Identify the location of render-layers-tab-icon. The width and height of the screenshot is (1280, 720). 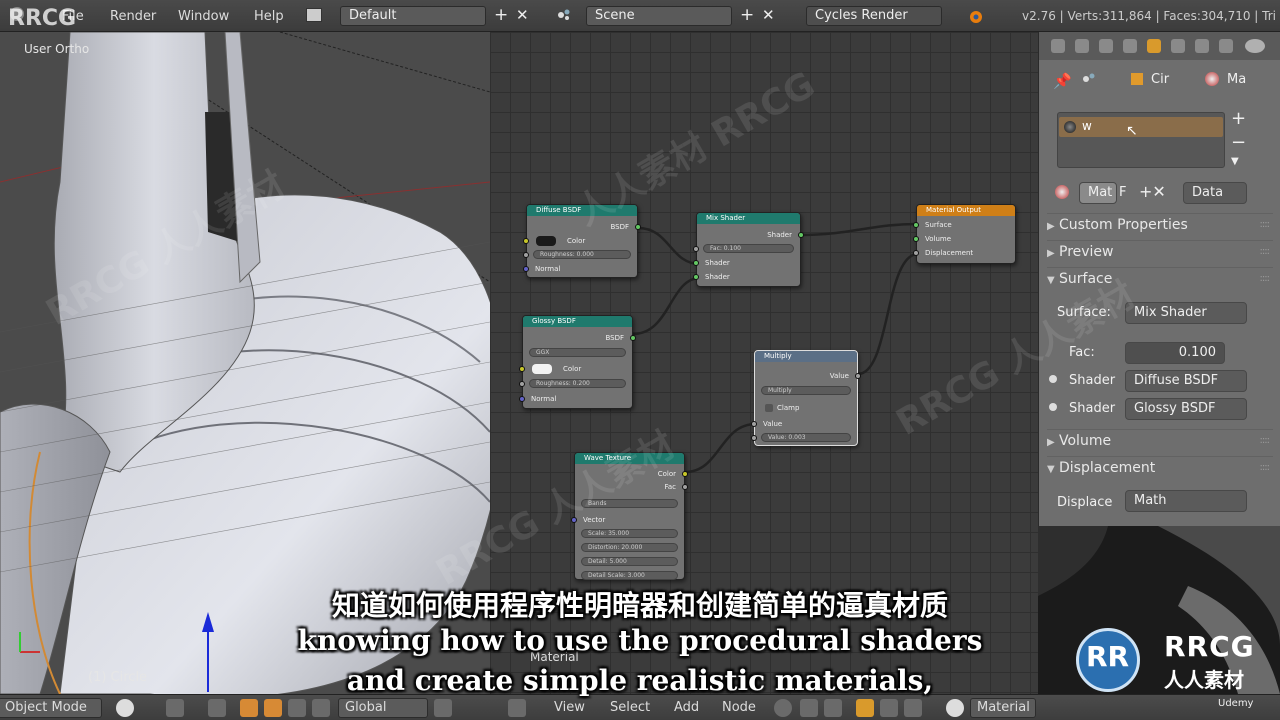
(1082, 46).